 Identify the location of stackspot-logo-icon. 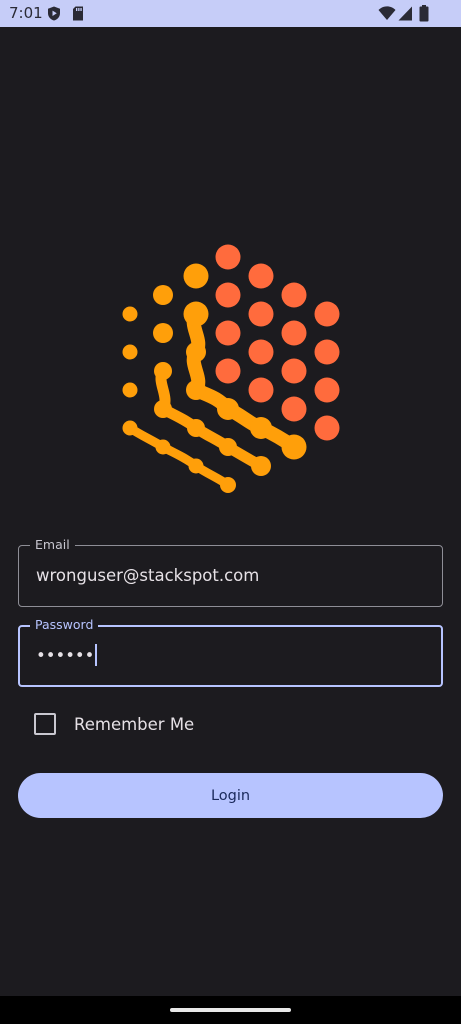
(231, 368).